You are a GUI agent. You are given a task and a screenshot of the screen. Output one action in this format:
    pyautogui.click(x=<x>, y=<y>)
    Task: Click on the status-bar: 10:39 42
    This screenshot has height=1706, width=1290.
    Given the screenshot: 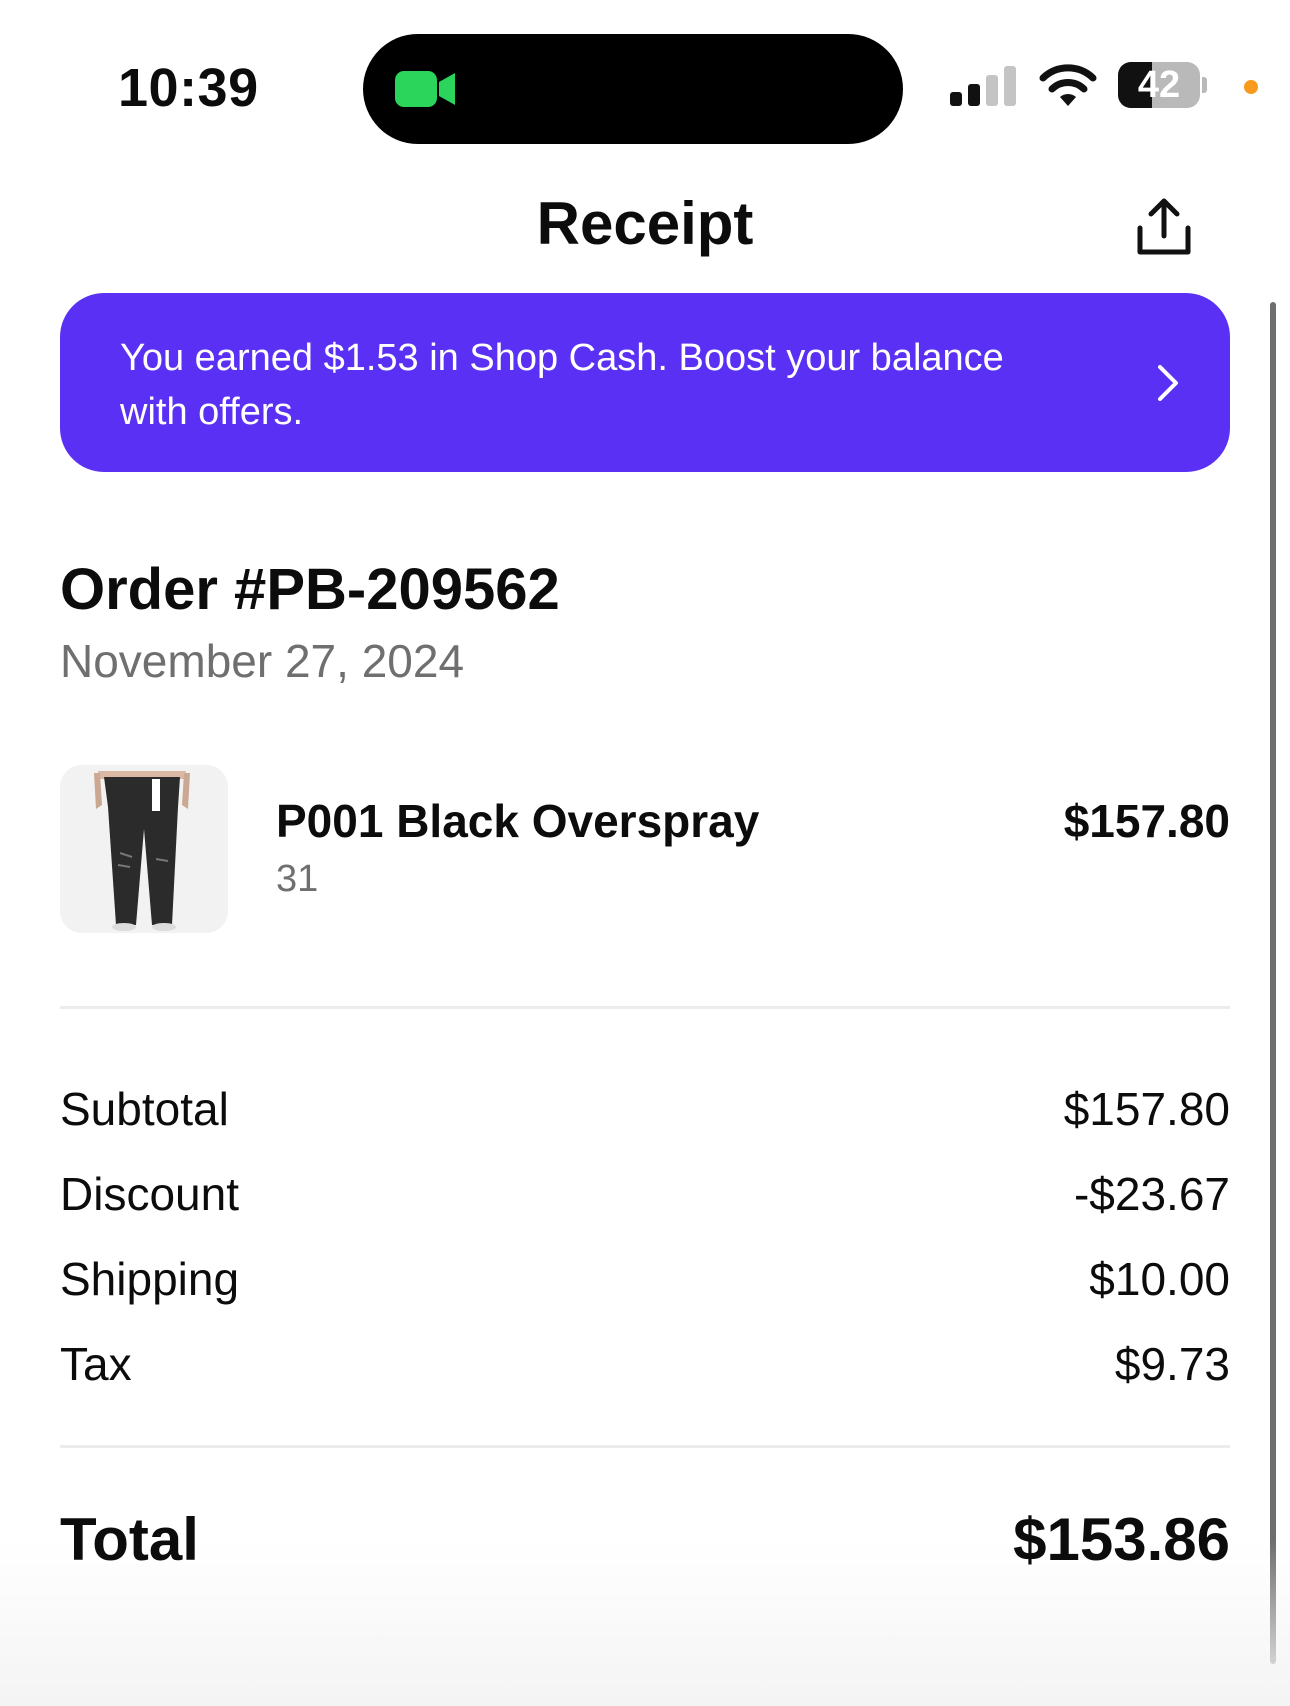 What is the action you would take?
    pyautogui.click(x=645, y=80)
    